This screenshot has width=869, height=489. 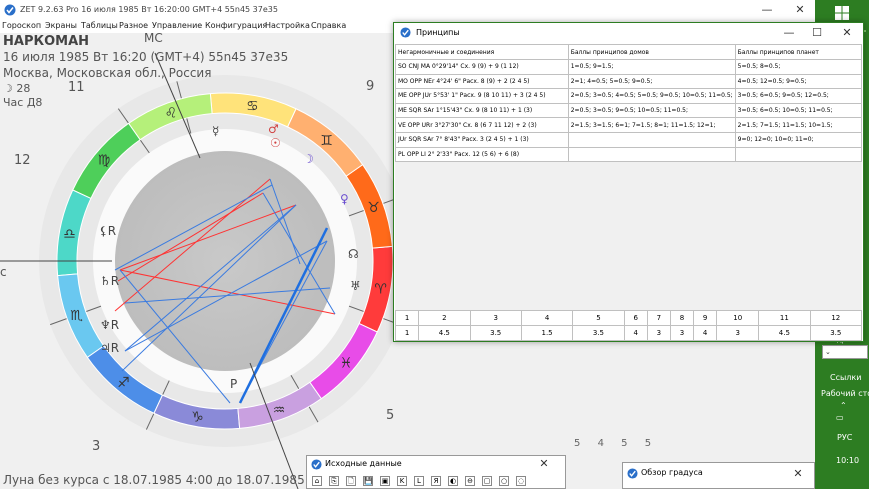 What do you see at coordinates (355, 286) in the screenshot?
I see `planet-uranus-icon: ♅` at bounding box center [355, 286].